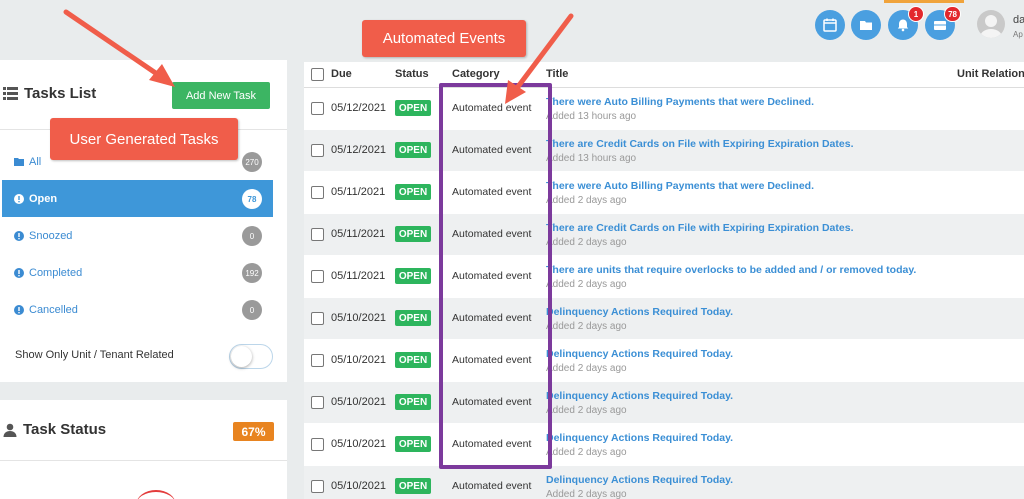 The height and width of the screenshot is (499, 1024). I want to click on select-all-checkbox, so click(317, 74).